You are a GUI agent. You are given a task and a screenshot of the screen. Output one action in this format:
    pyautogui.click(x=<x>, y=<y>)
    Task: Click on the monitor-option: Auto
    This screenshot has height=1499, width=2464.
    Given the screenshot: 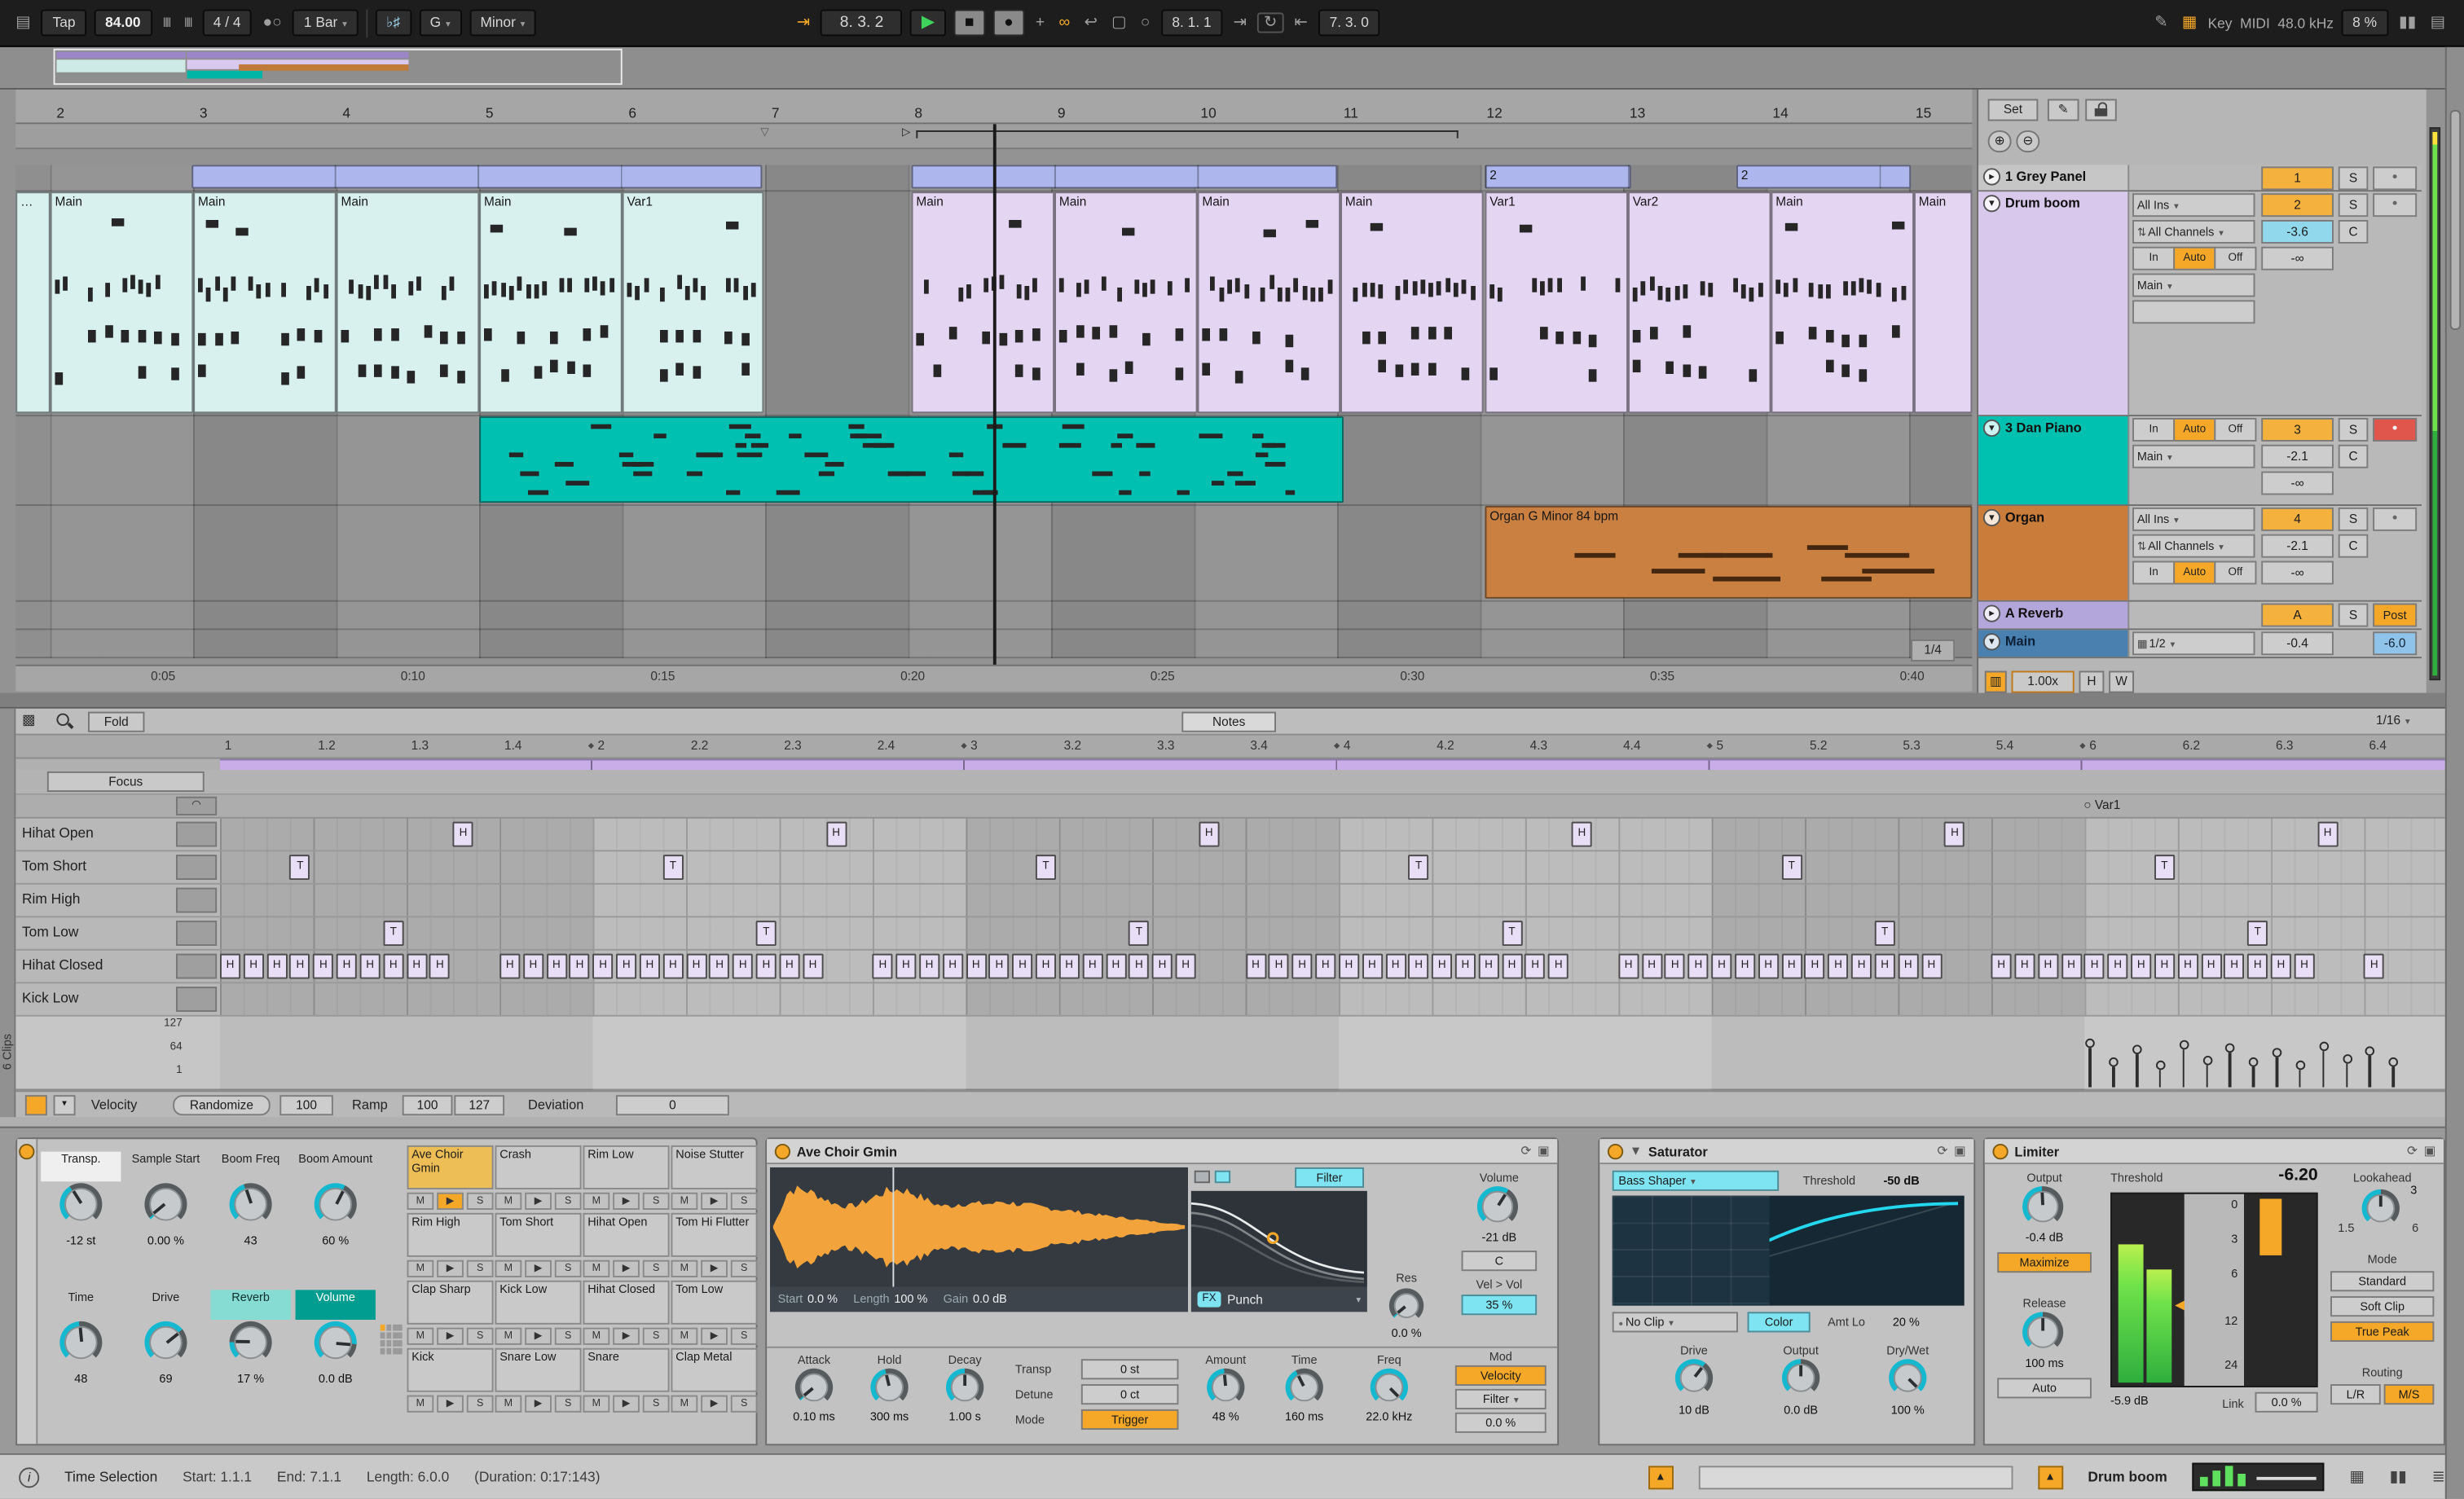 What is the action you would take?
    pyautogui.click(x=2194, y=429)
    